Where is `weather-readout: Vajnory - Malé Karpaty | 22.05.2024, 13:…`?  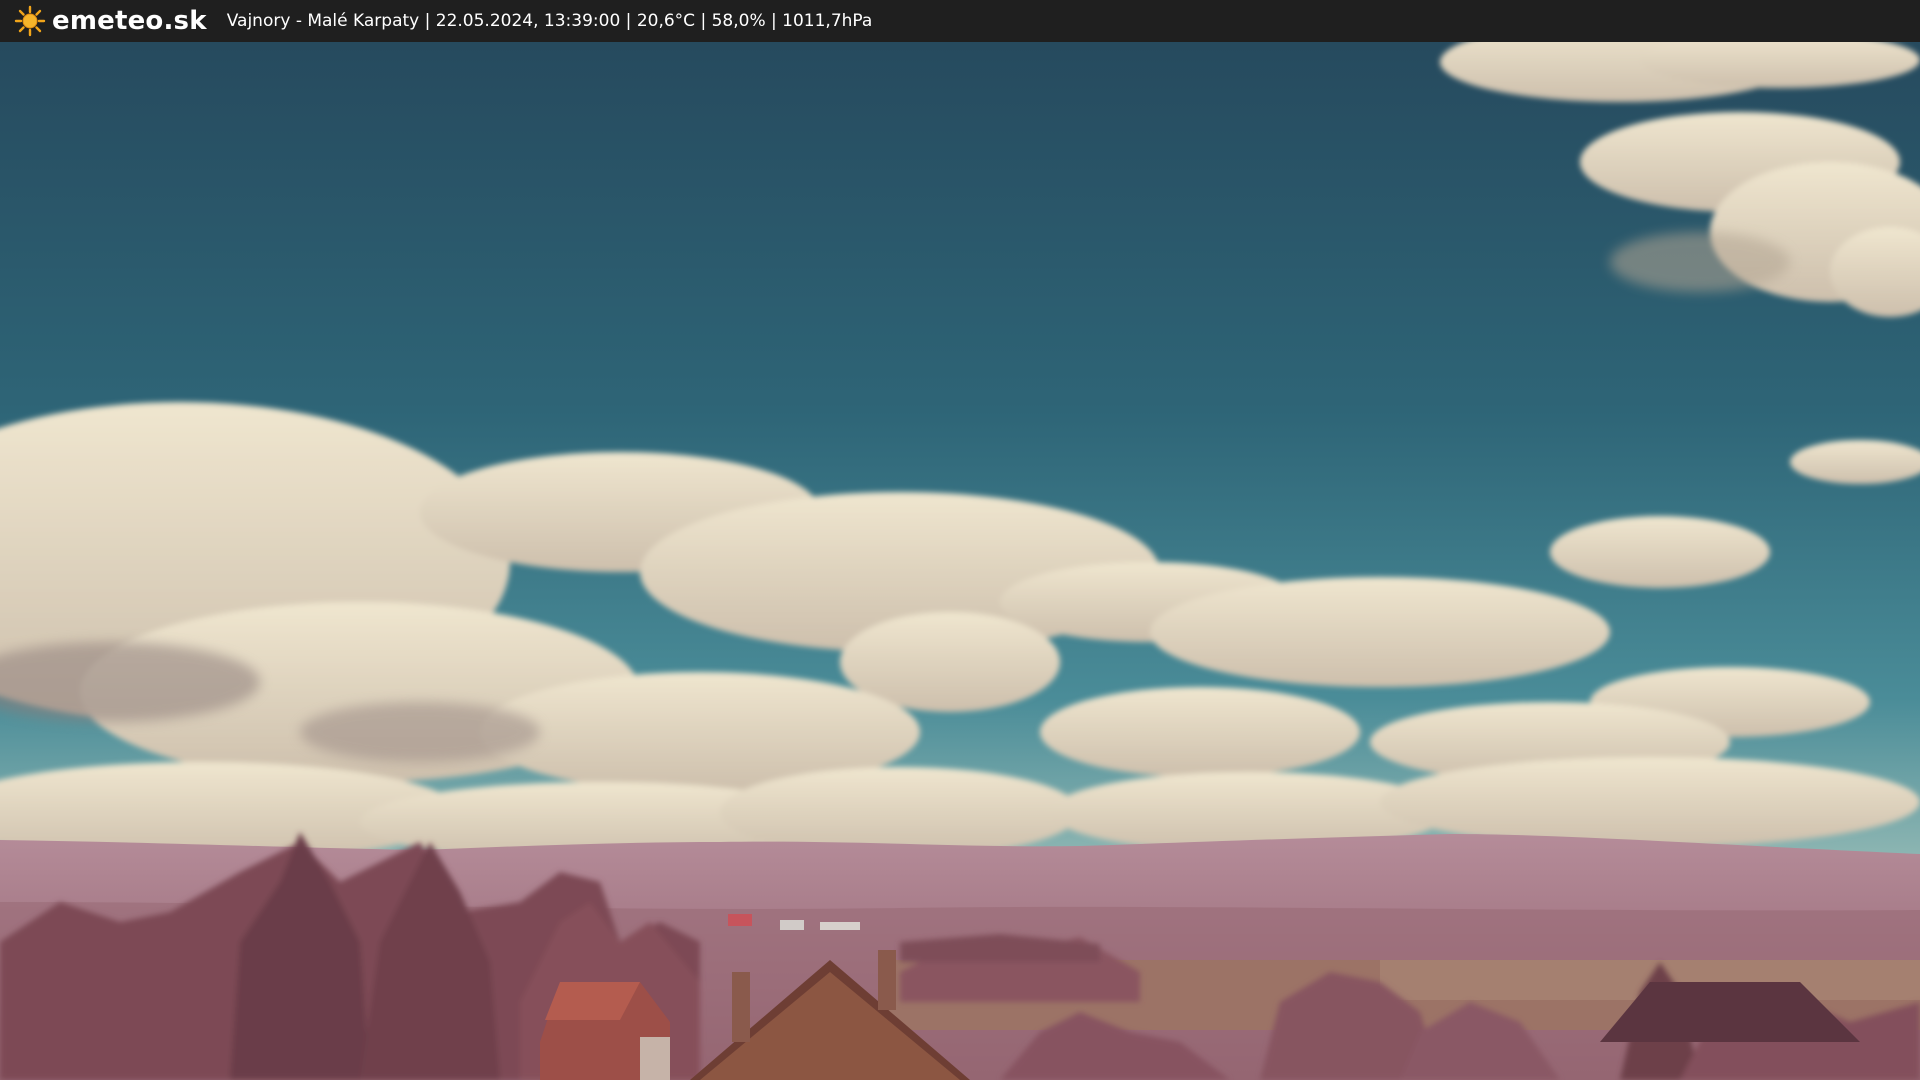
weather-readout: Vajnory - Malé Karpaty | 22.05.2024, 13:… is located at coordinates (550, 21).